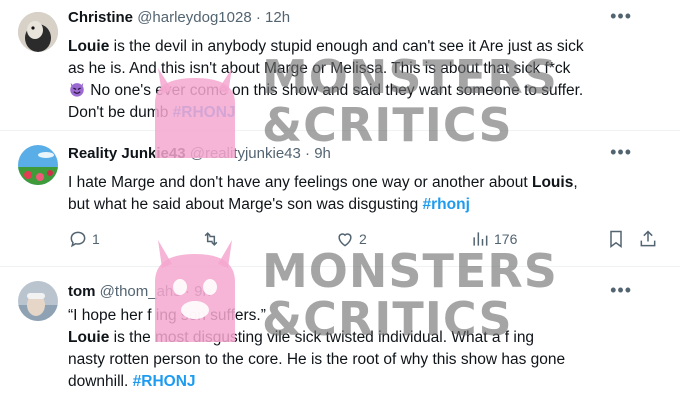 The image size is (680, 400). I want to click on tweet-header: Christine @harleydog1028 · 12h, so click(179, 17).